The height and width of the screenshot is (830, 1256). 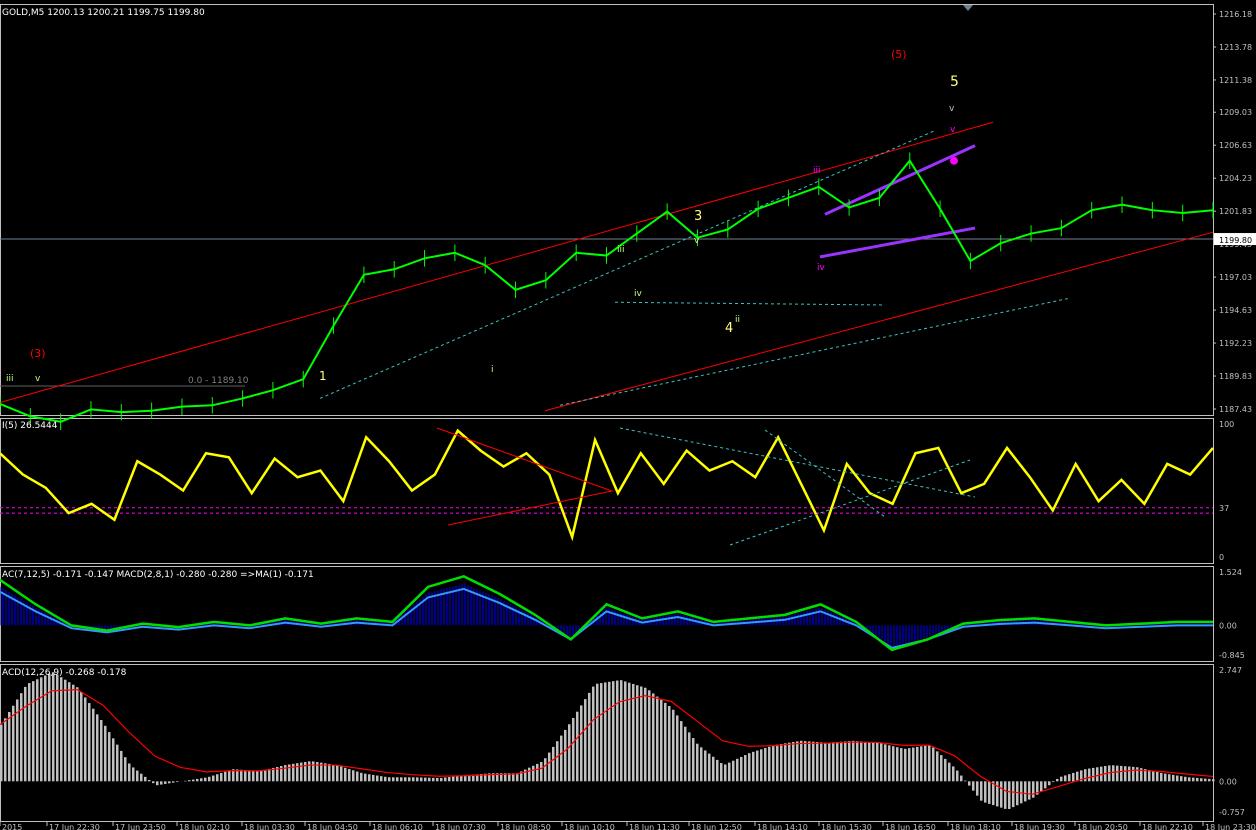 I want to click on price-tick-label: 1189.83, so click(x=1235, y=376).